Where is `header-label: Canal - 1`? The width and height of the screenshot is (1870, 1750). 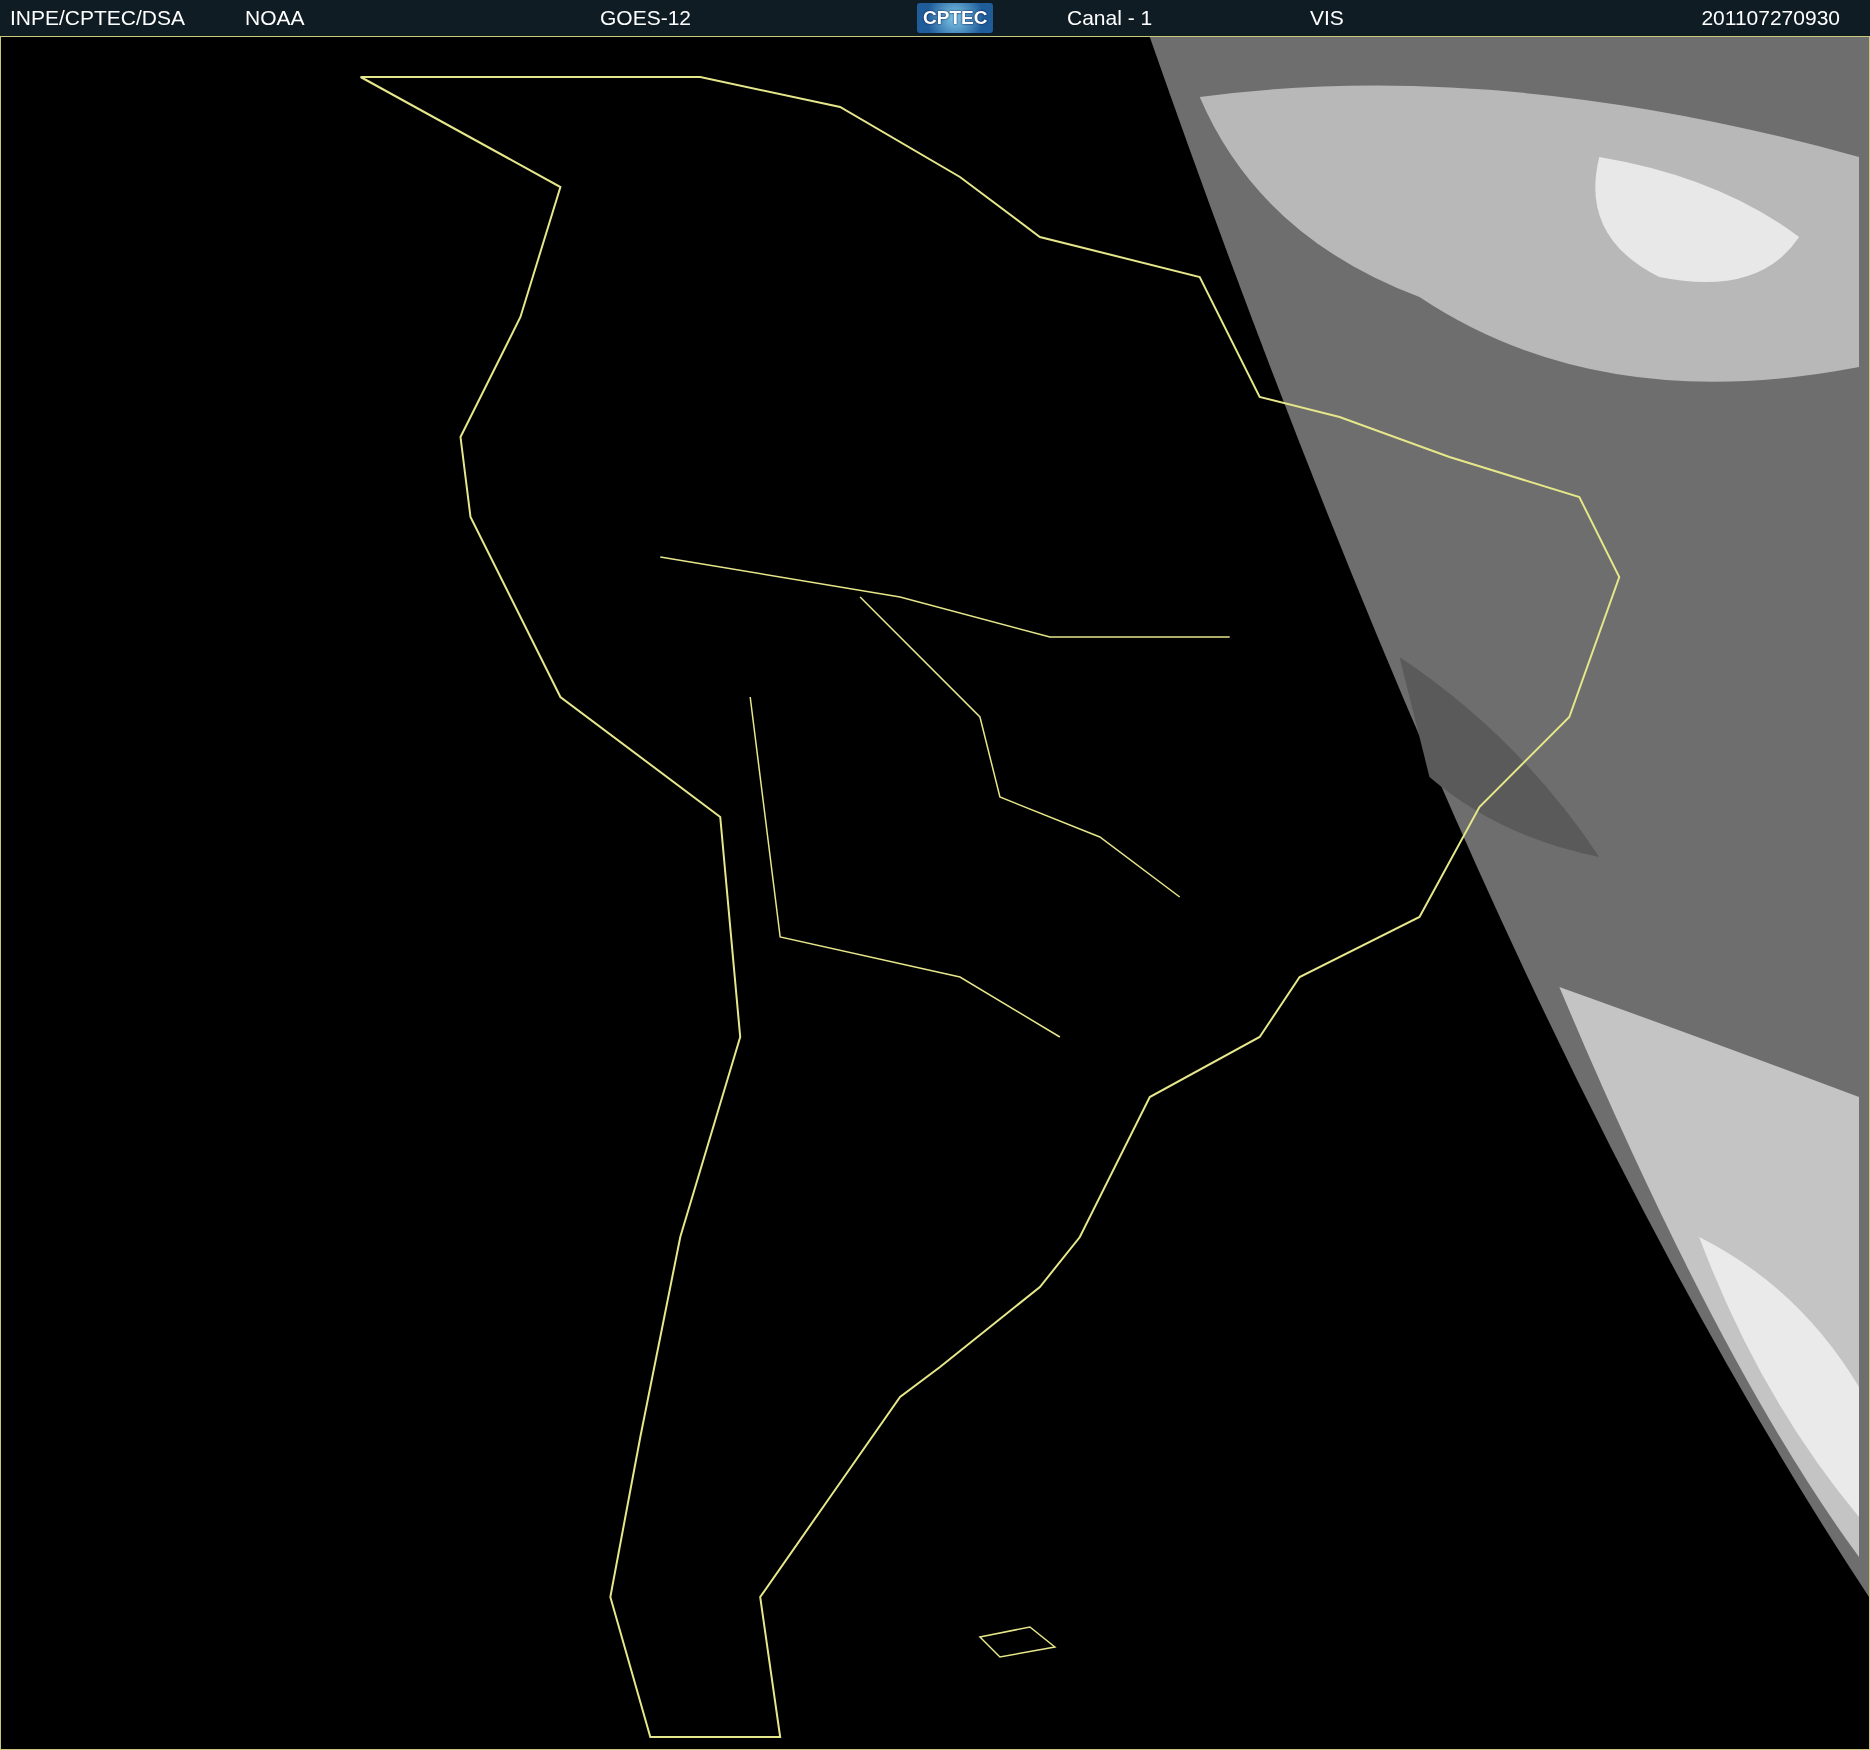
header-label: Canal - 1 is located at coordinates (1110, 18).